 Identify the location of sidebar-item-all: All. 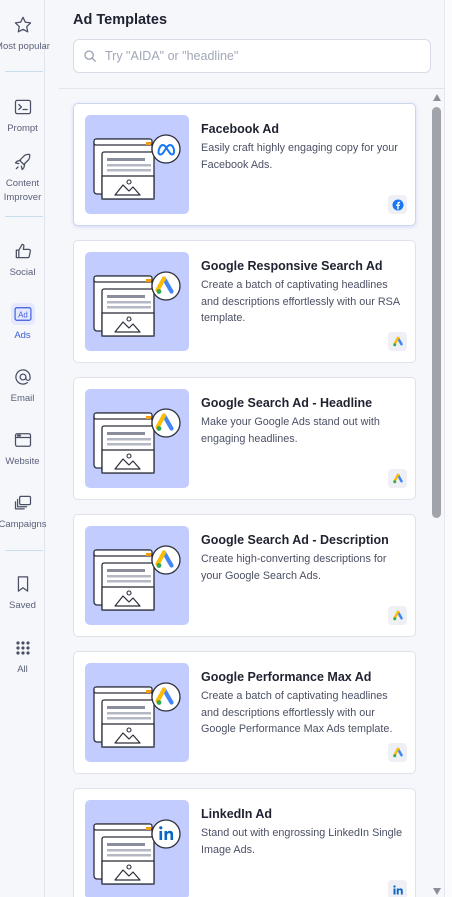
(22, 657).